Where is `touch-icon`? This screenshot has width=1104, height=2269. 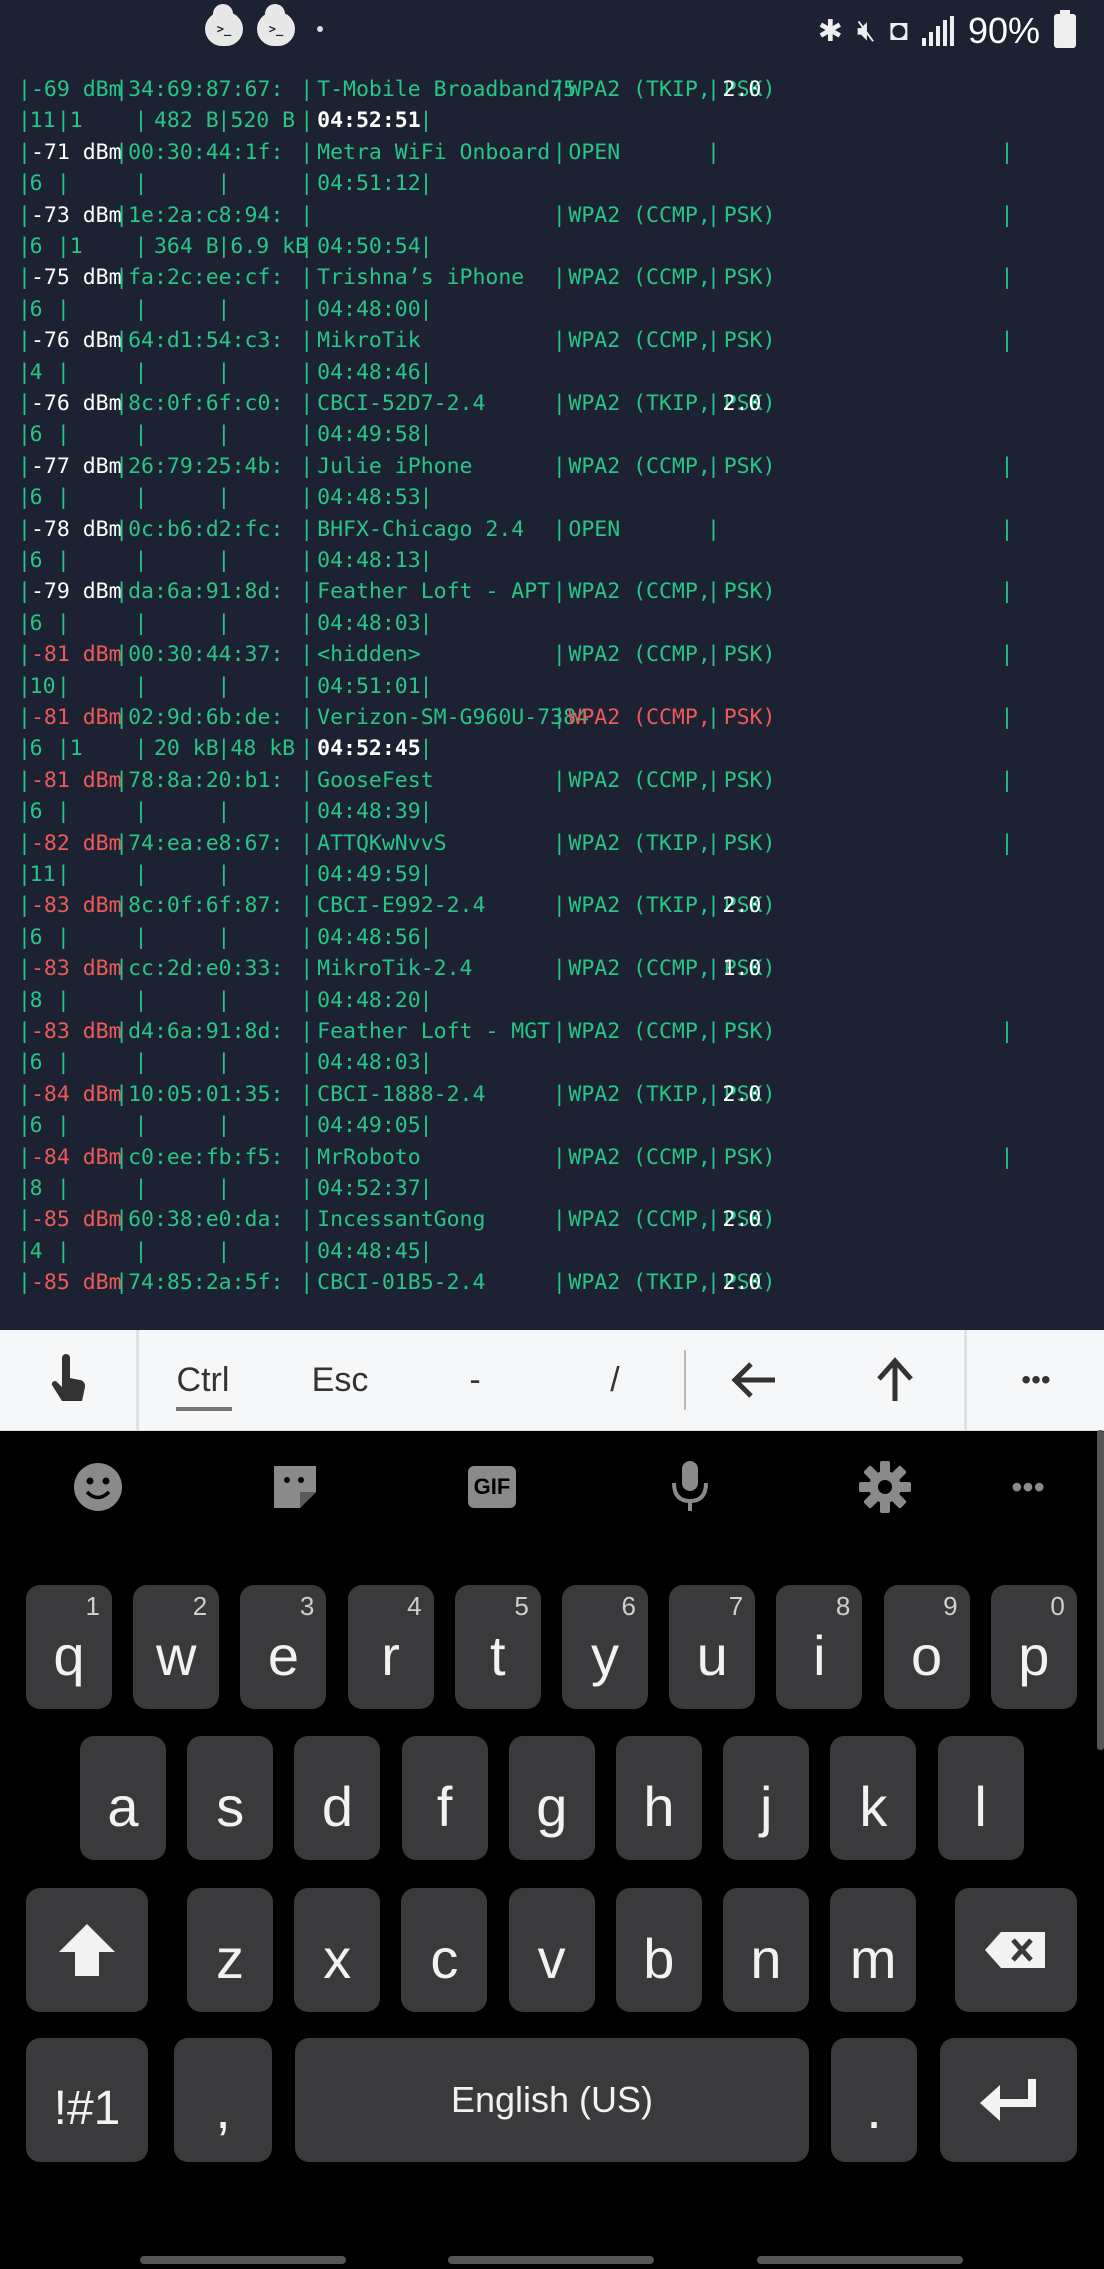 touch-icon is located at coordinates (68, 1380).